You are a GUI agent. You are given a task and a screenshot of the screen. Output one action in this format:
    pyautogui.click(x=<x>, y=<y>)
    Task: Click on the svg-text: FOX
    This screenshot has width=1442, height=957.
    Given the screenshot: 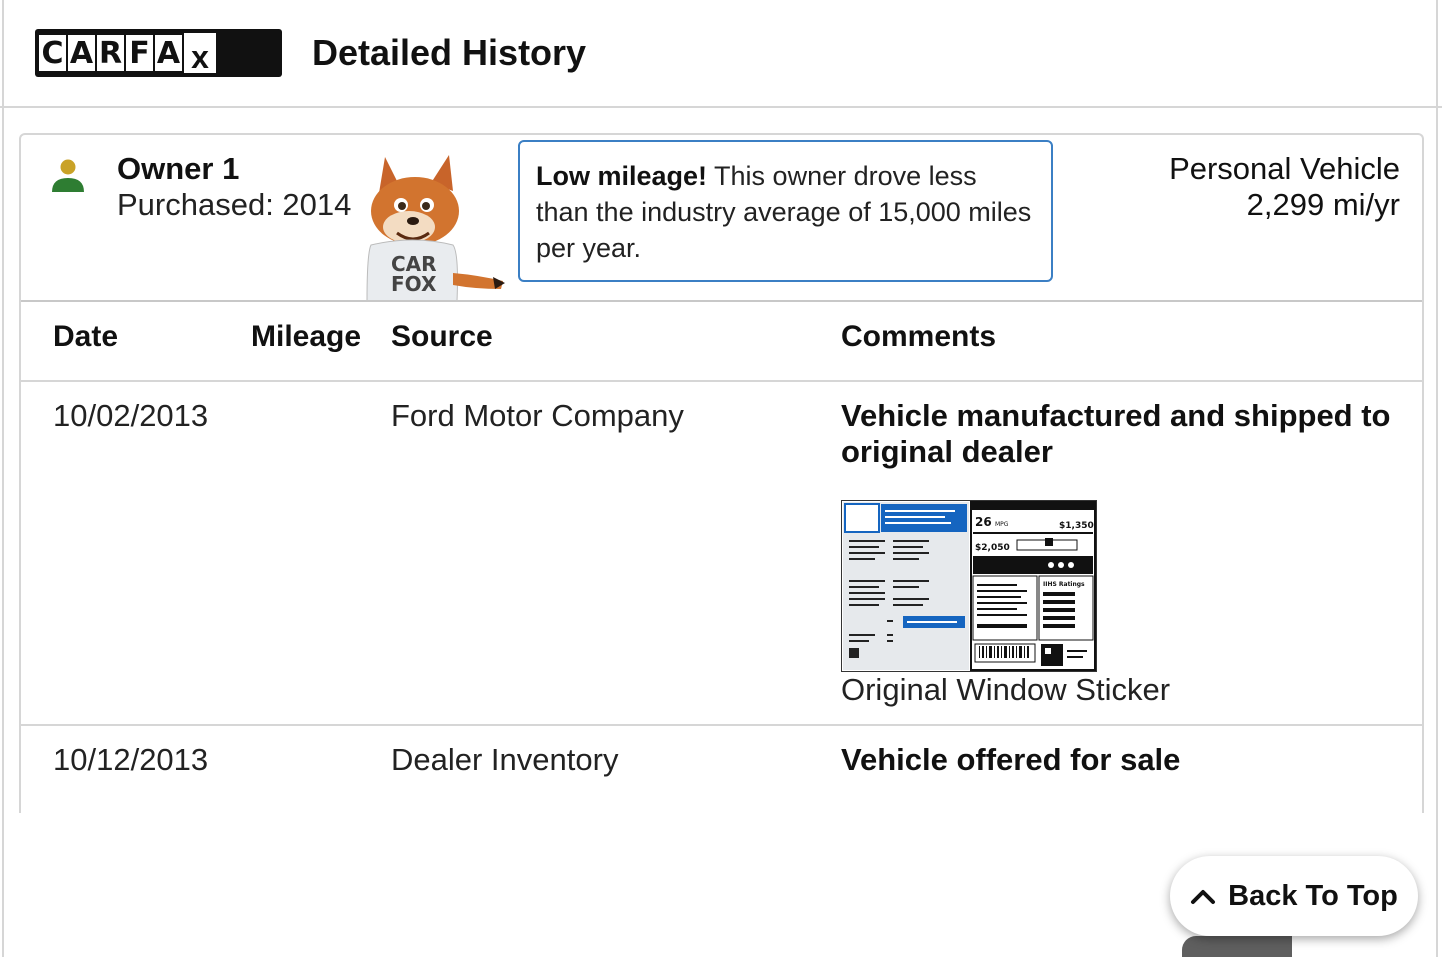 What is the action you would take?
    pyautogui.click(x=414, y=284)
    